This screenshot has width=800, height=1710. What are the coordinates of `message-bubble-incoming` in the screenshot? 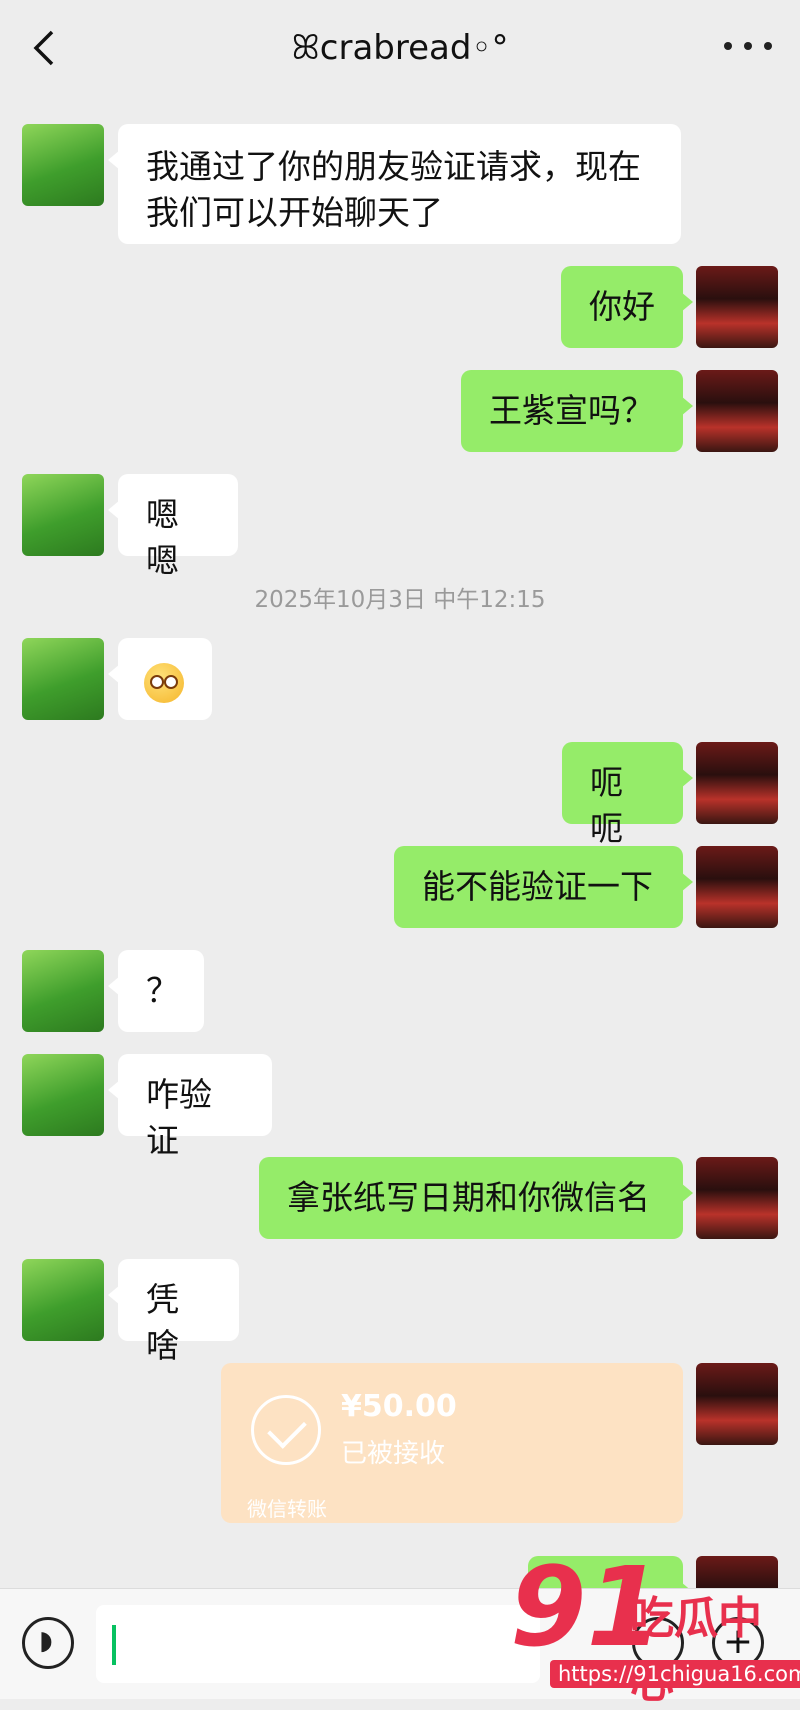 It's located at (160, 679).